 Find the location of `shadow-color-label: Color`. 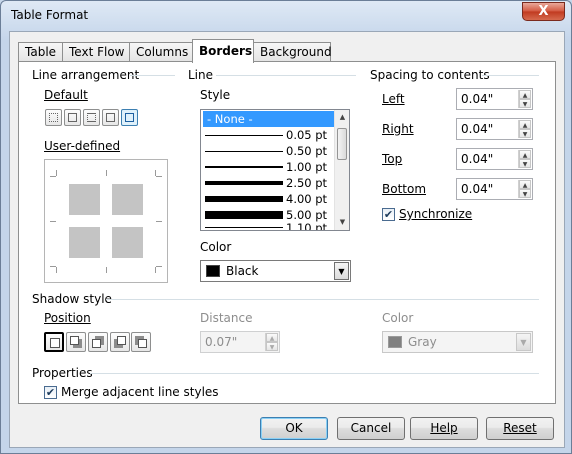

shadow-color-label: Color is located at coordinates (398, 318).